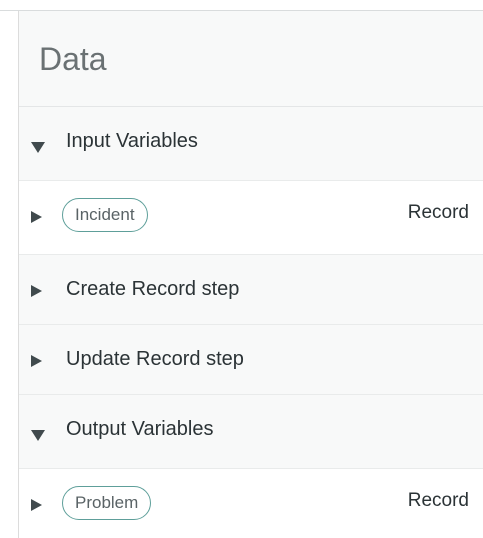 The image size is (483, 538). What do you see at coordinates (105, 215) in the screenshot?
I see `data-pill-incident: Incident` at bounding box center [105, 215].